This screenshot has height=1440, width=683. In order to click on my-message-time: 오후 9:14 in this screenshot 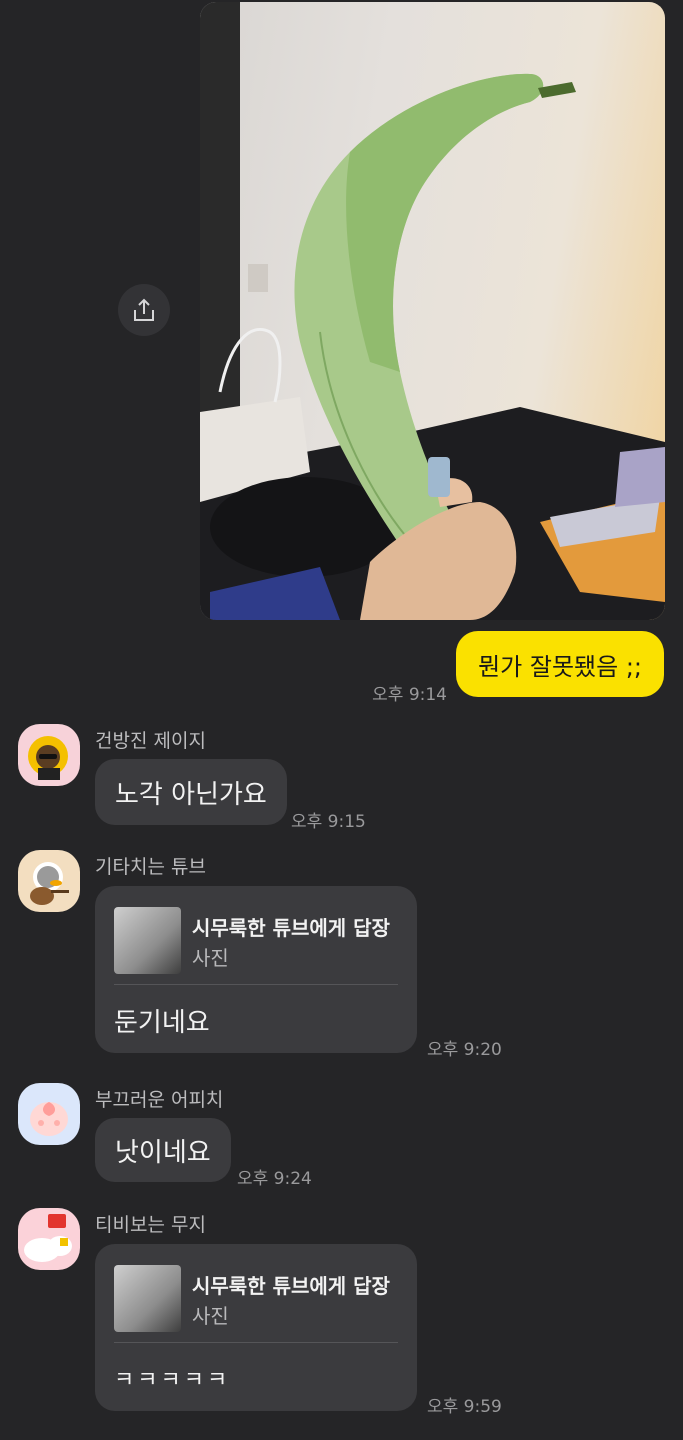, I will do `click(409, 695)`.